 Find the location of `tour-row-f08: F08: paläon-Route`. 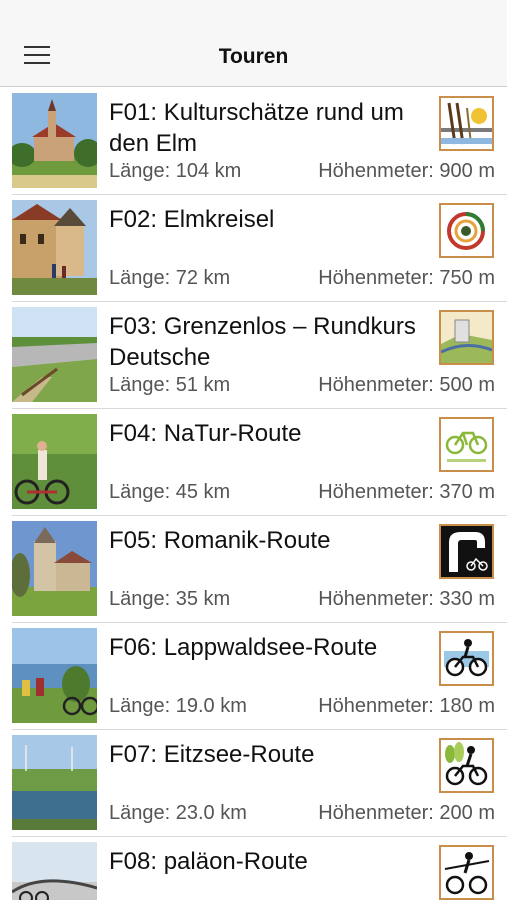

tour-row-f08: F08: paläon-Route is located at coordinates (253, 868).